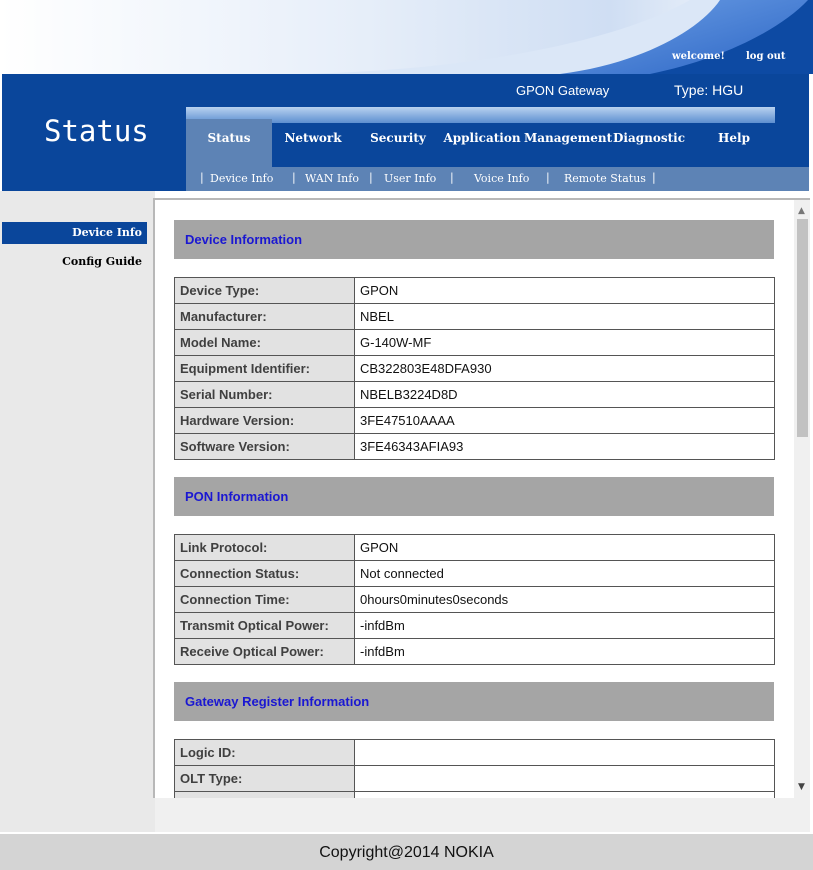 This screenshot has height=870, width=813. What do you see at coordinates (734, 143) in the screenshot?
I see `tab-help: Help` at bounding box center [734, 143].